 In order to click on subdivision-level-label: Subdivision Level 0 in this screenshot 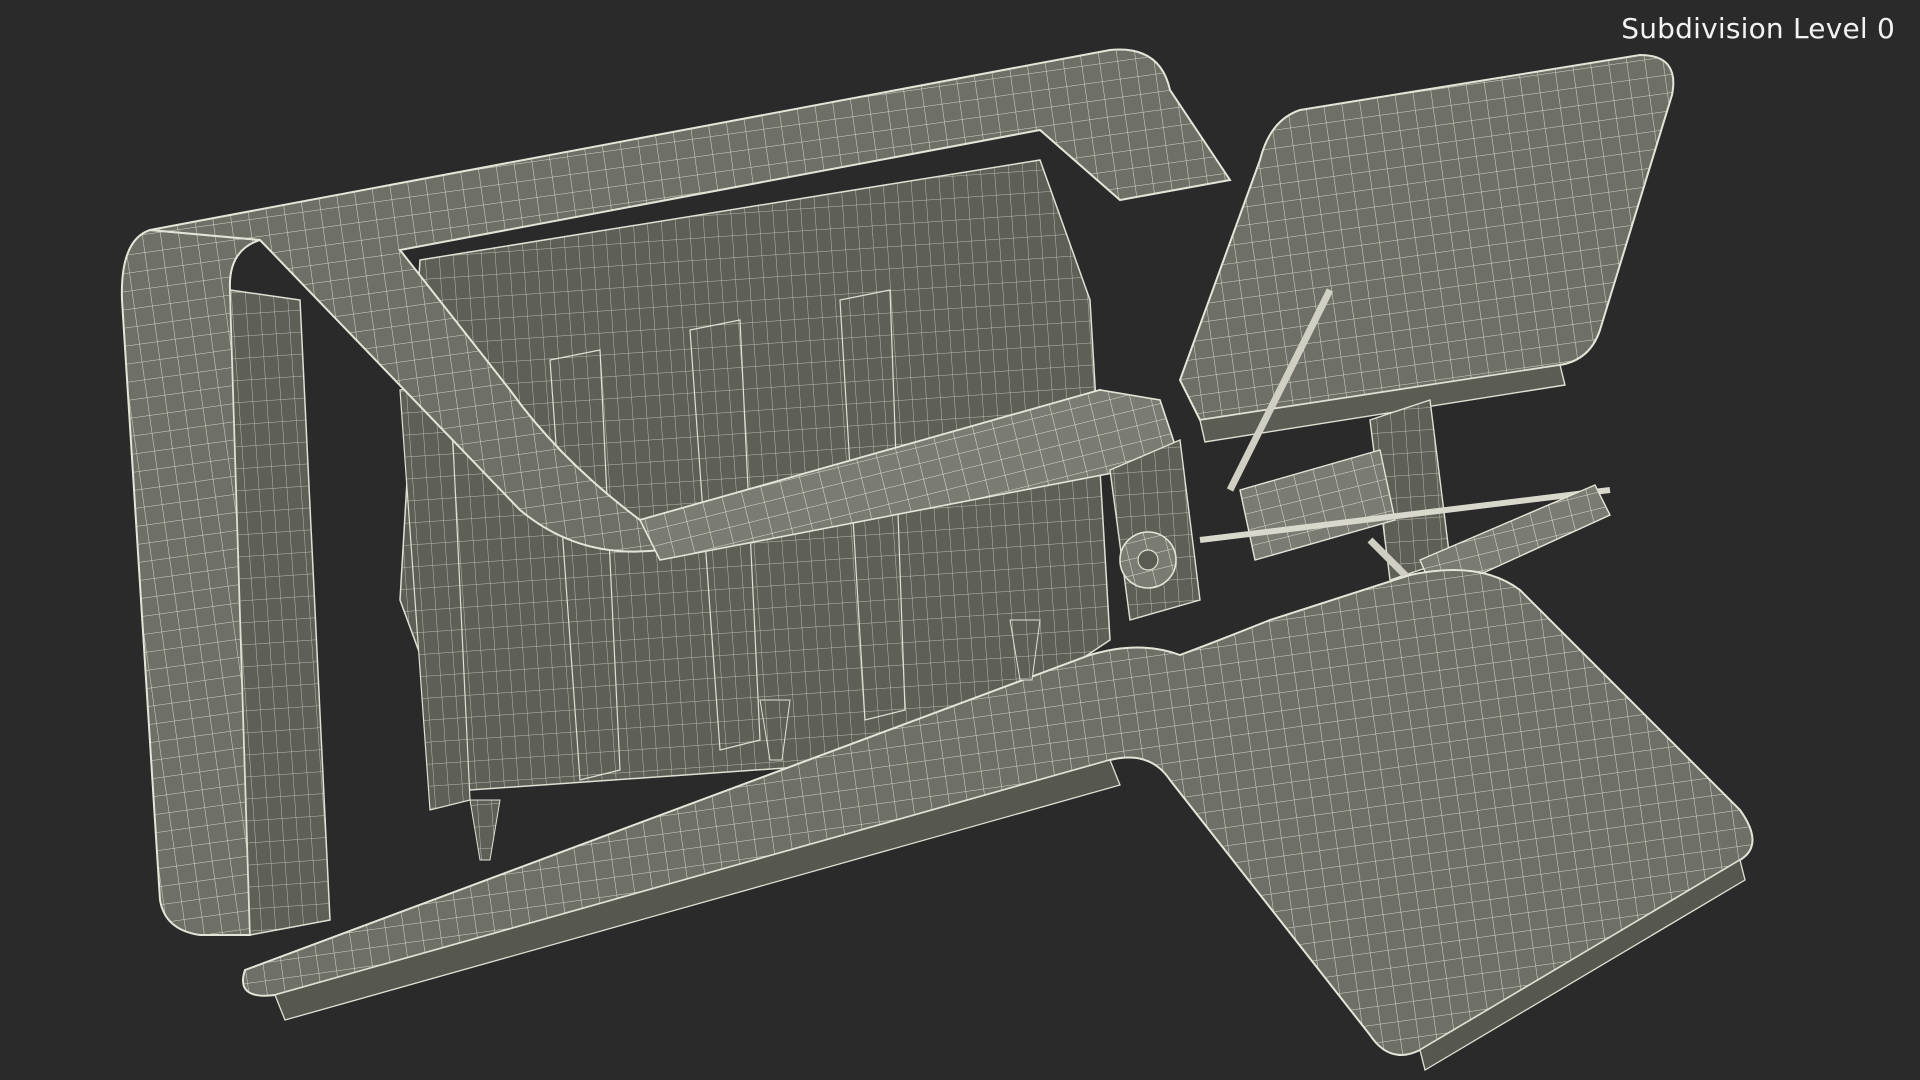, I will do `click(1758, 28)`.